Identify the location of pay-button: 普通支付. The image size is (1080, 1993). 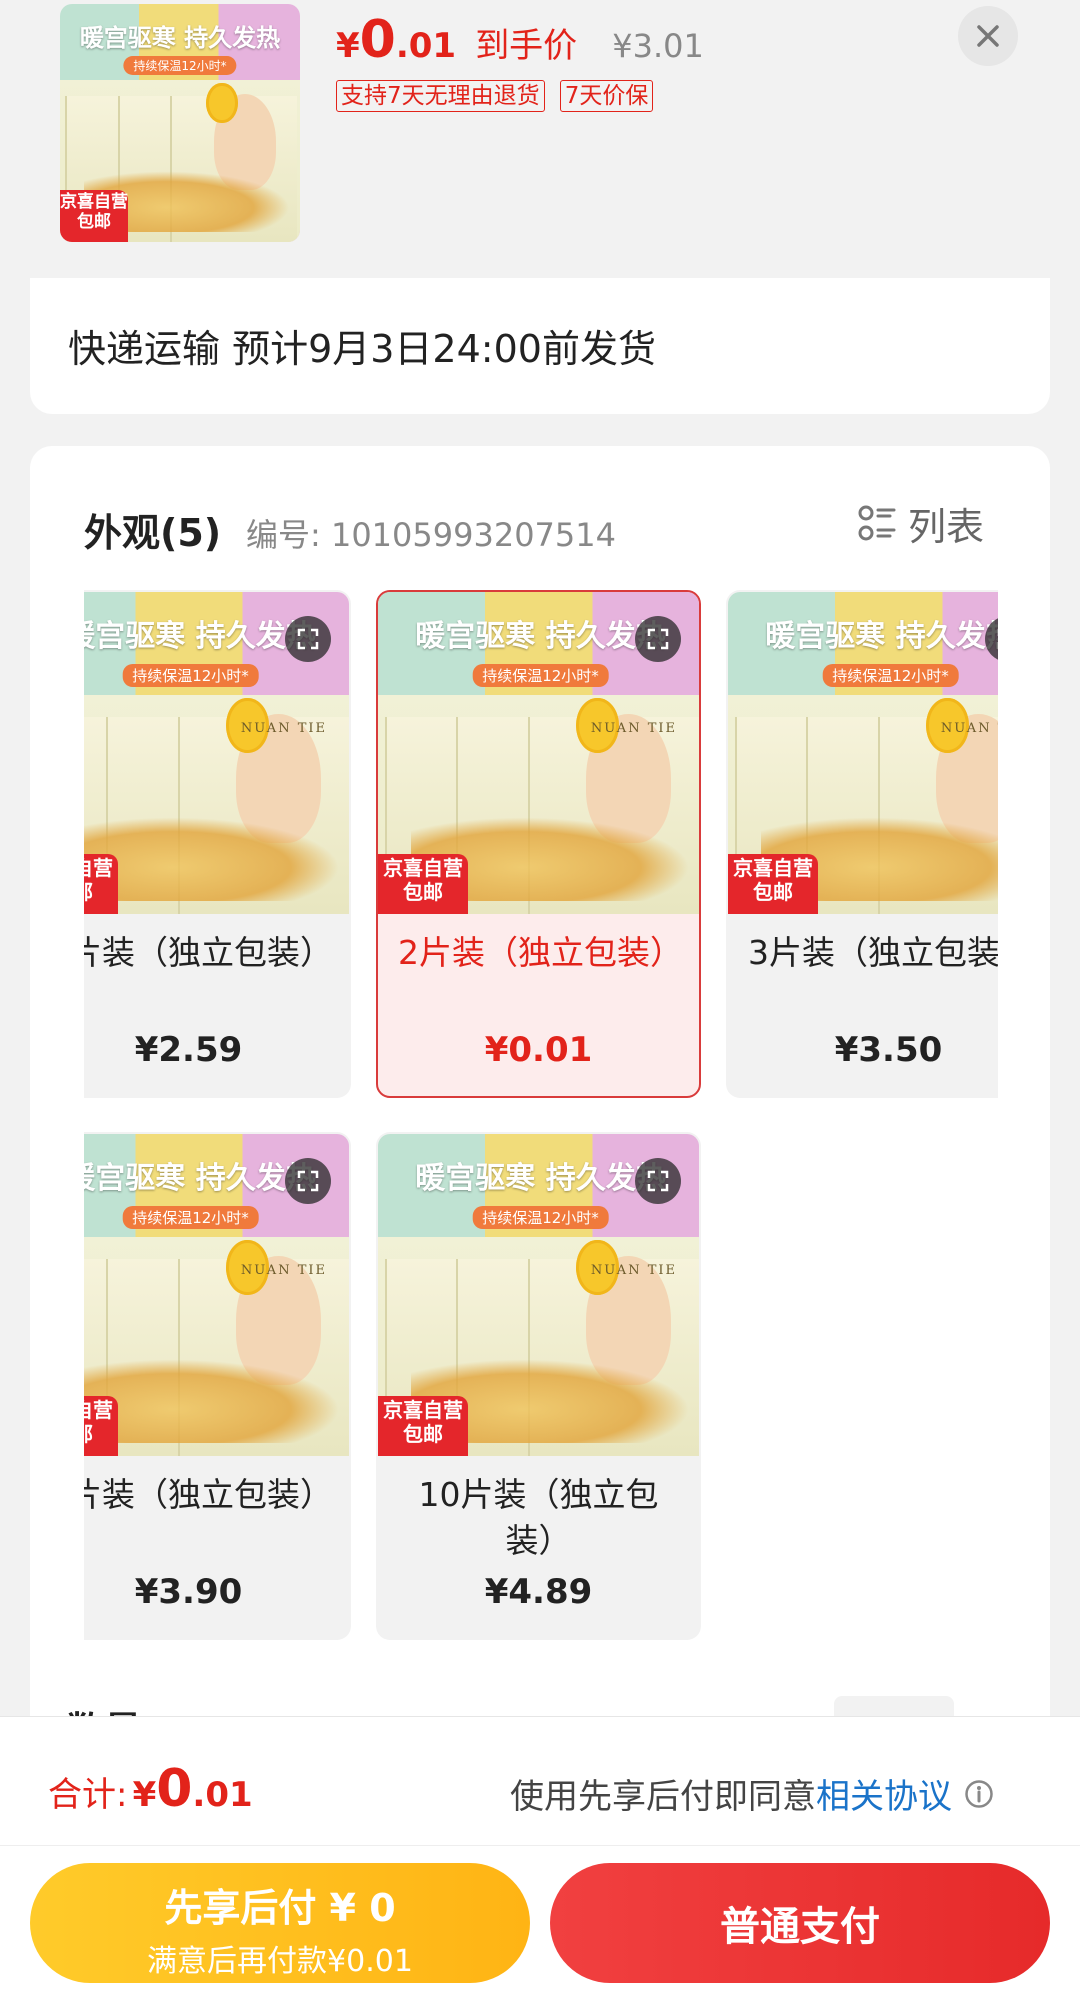
(800, 1923).